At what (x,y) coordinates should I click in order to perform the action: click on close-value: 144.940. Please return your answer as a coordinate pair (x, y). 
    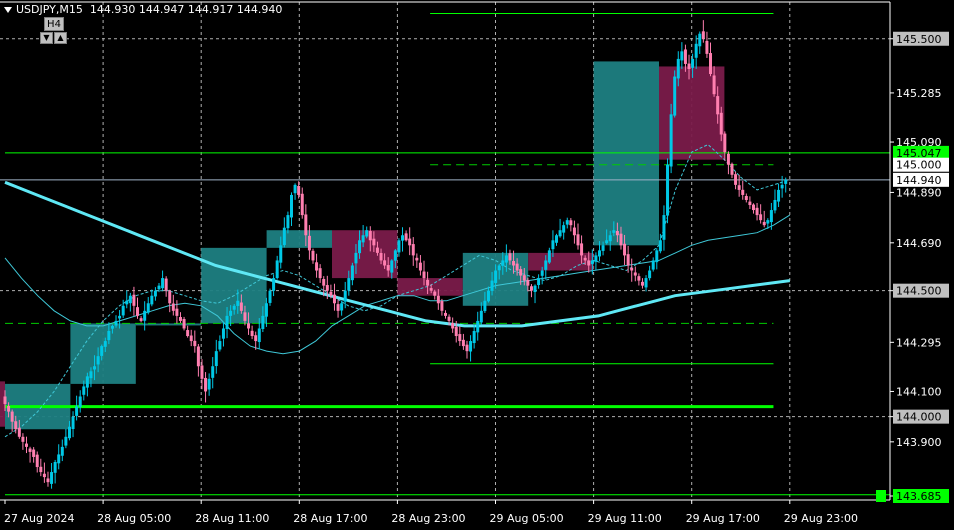
    Looking at the image, I should click on (259, 9).